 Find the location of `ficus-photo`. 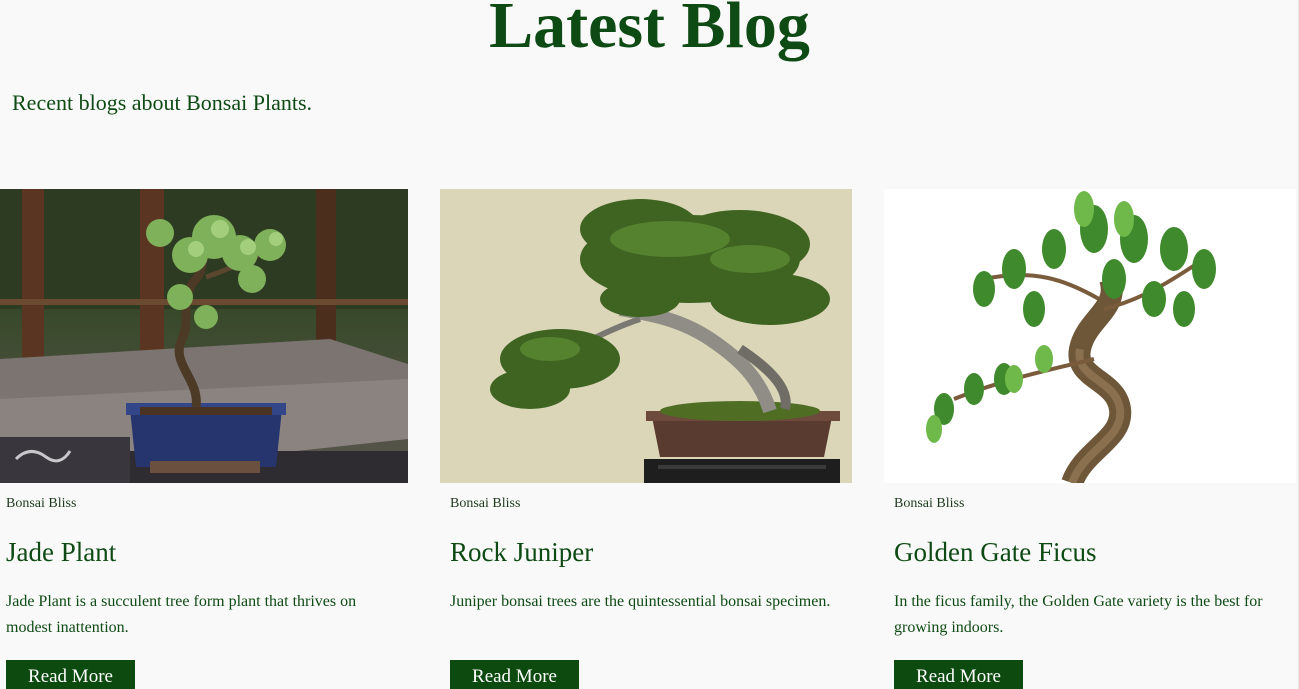

ficus-photo is located at coordinates (1090, 336).